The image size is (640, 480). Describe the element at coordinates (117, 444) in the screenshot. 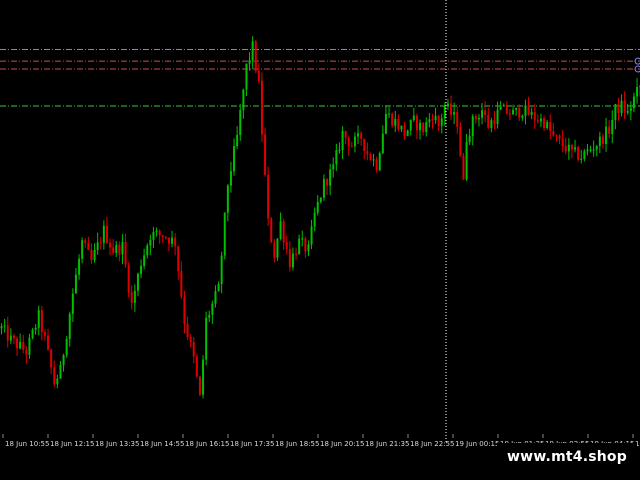

I see `time-tick-label: 18 Jun 13:35` at that location.